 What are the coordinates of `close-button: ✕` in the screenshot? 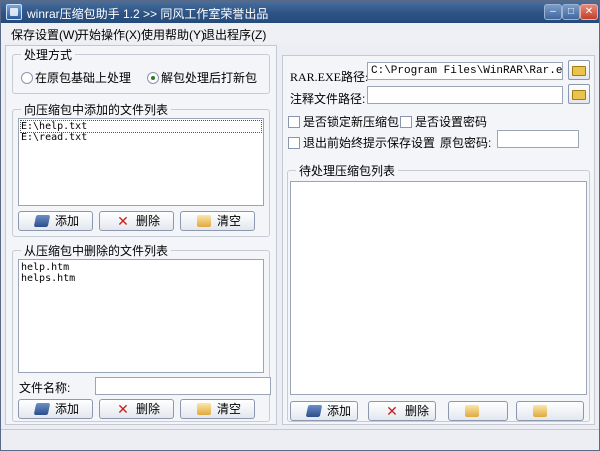 It's located at (589, 12).